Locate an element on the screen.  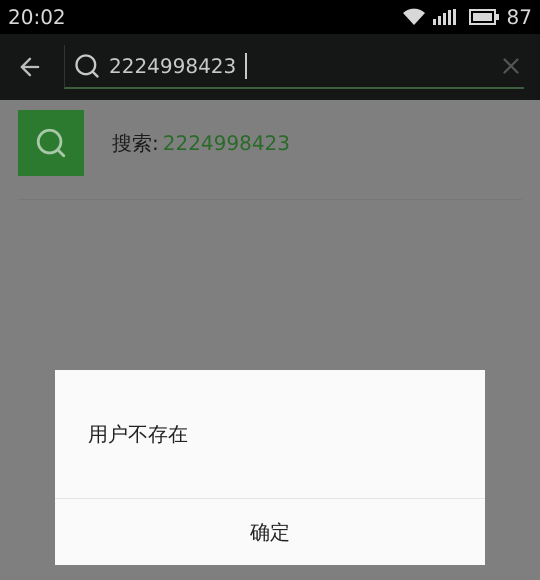
result-query: 2224998423 is located at coordinates (226, 143).